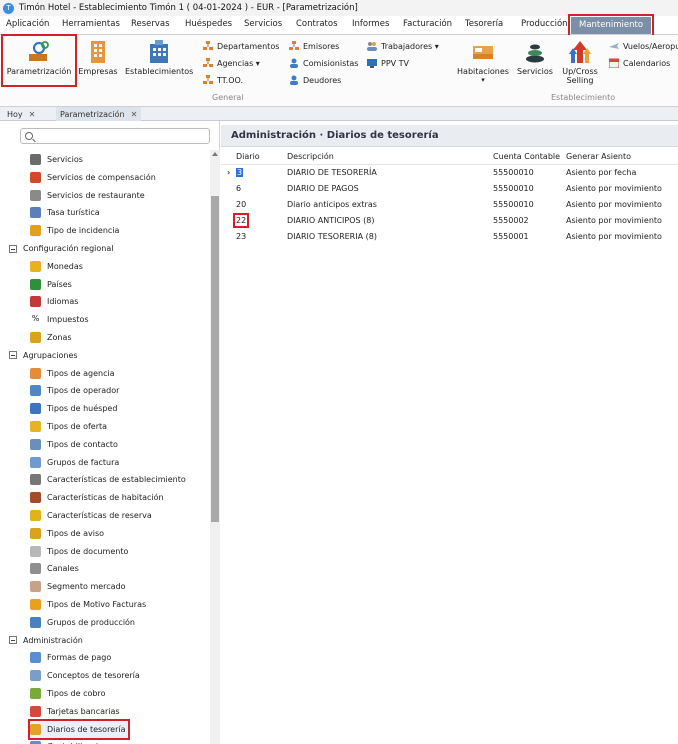 The width and height of the screenshot is (678, 744). What do you see at coordinates (72, 373) in the screenshot?
I see `tree-item: Tipos de agencia` at bounding box center [72, 373].